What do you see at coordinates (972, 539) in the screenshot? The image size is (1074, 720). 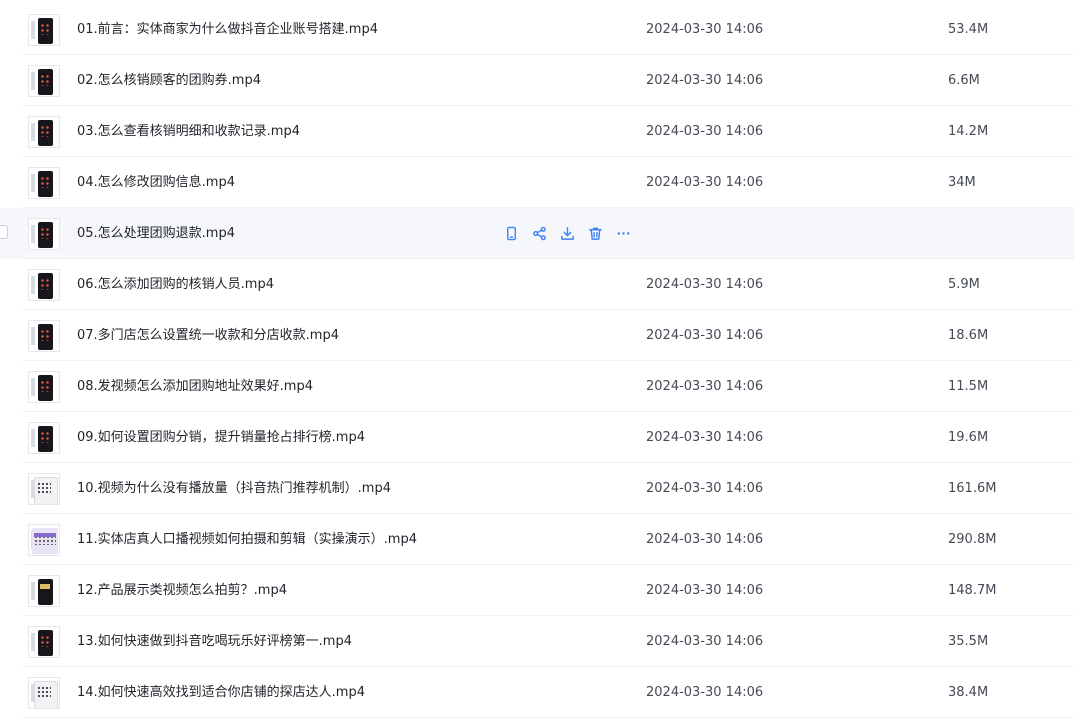 I see `file-size: 290.8M` at bounding box center [972, 539].